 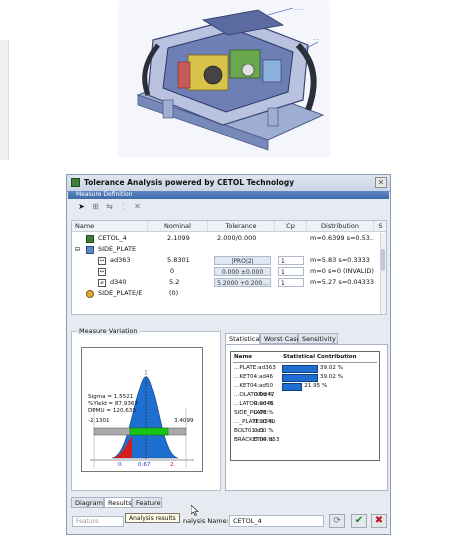 I want to click on row-nominal: 5.8301, so click(x=178, y=260).